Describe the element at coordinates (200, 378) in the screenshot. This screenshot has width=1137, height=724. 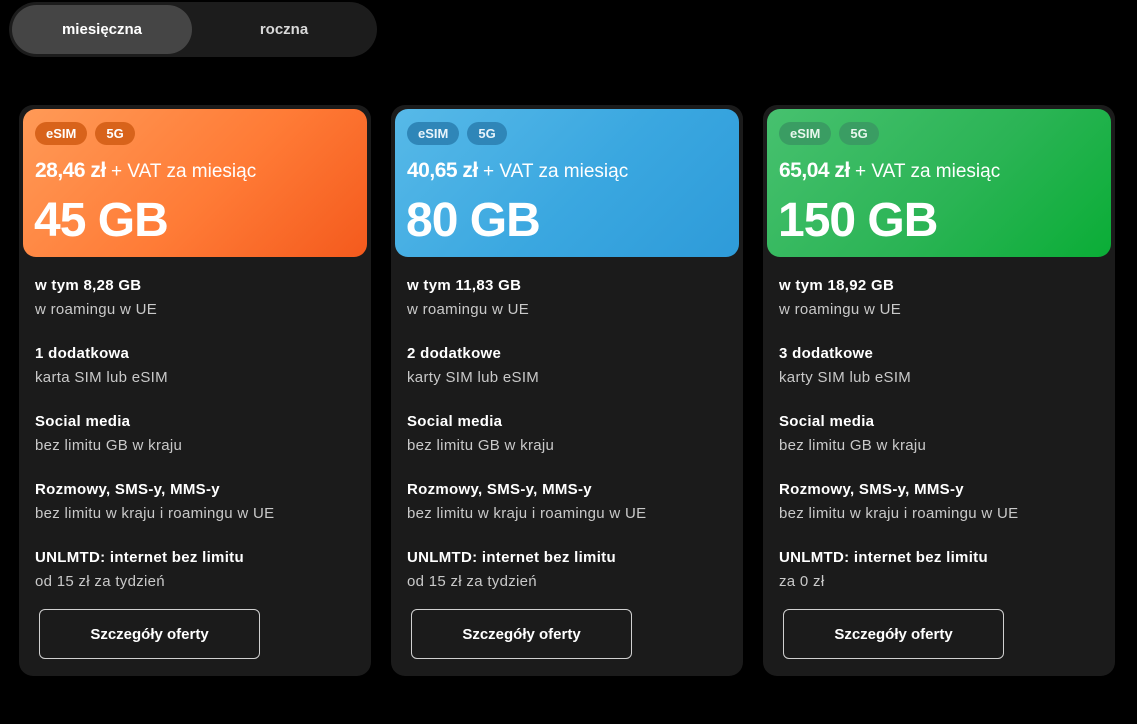
I see `feature-extra-sim: 1 dodatkowa karta SIM lub eSIM` at that location.